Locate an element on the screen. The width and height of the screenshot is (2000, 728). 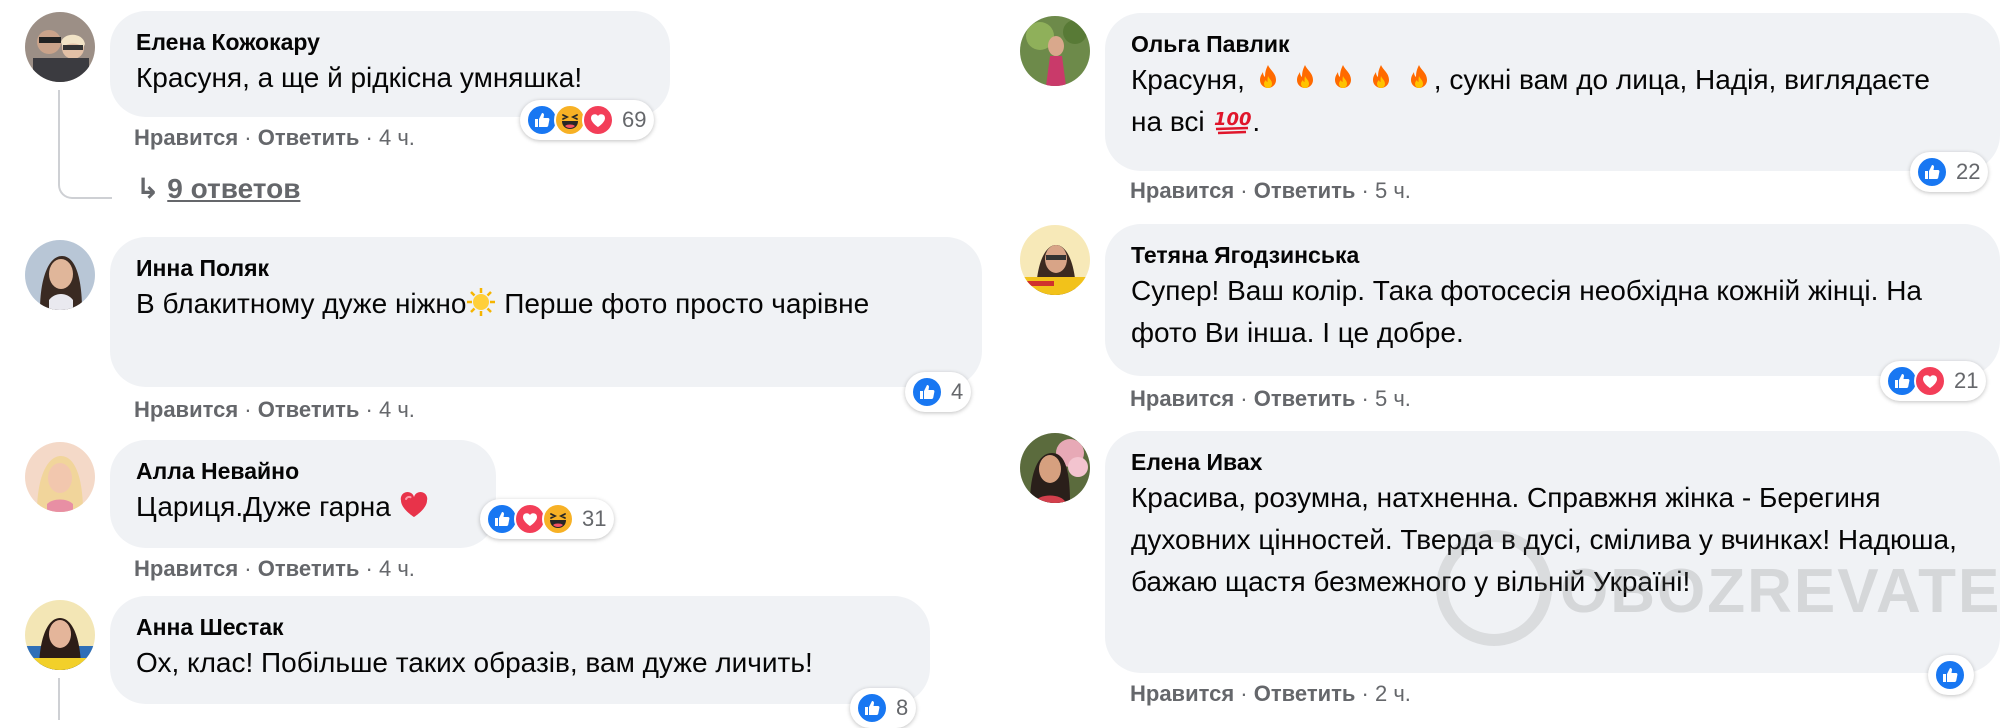
comment-text: Цариця.Дуже гарна is located at coordinates (303, 507).